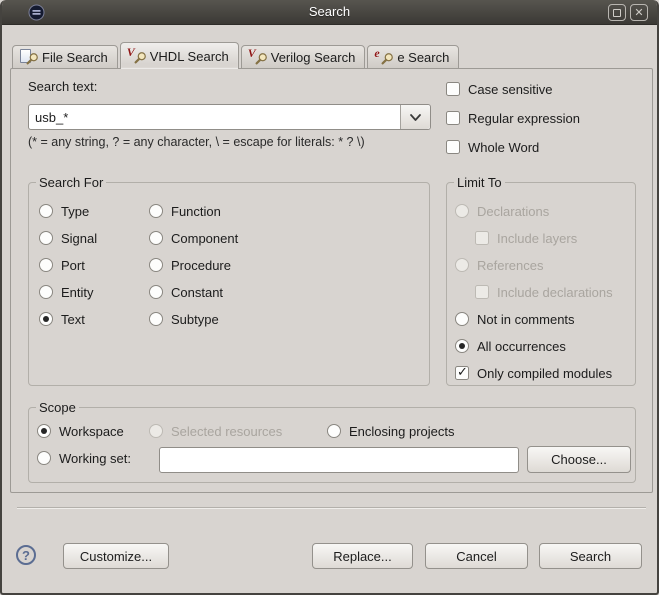  Describe the element at coordinates (534, 211) in the screenshot. I see `limit-to-option: Declarations` at that location.